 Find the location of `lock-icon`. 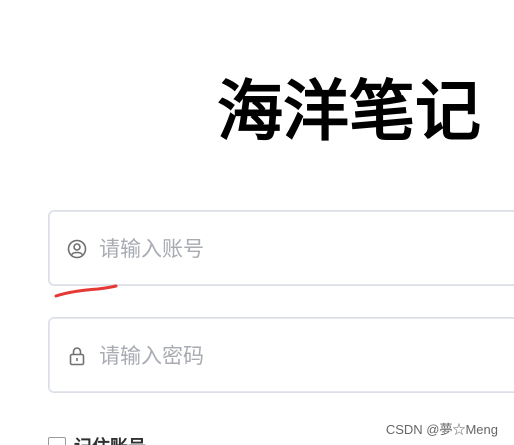

lock-icon is located at coordinates (77, 356).